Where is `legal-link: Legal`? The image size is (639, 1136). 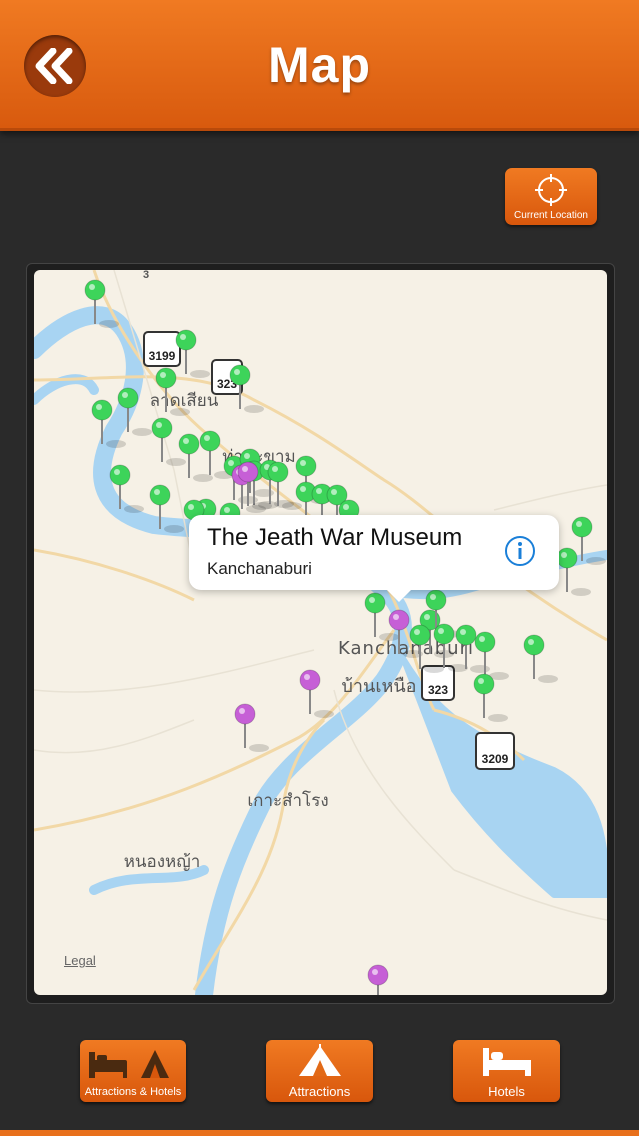 legal-link: Legal is located at coordinates (80, 960).